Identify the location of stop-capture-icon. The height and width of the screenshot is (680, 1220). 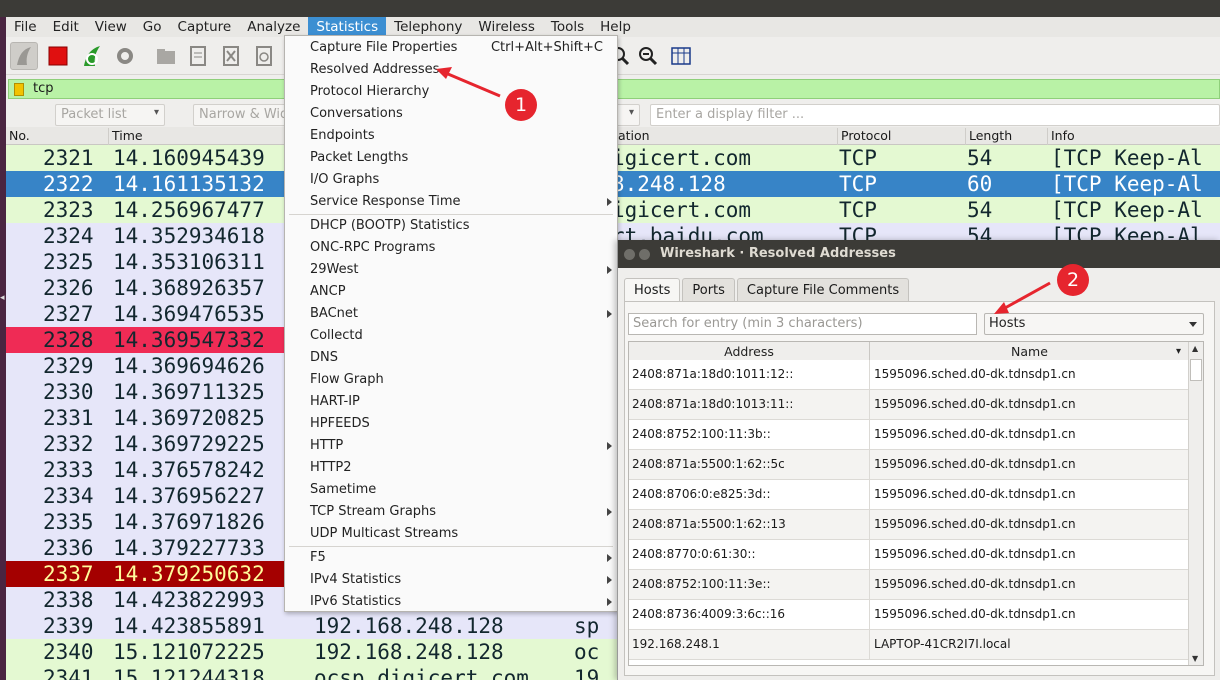
(58, 56).